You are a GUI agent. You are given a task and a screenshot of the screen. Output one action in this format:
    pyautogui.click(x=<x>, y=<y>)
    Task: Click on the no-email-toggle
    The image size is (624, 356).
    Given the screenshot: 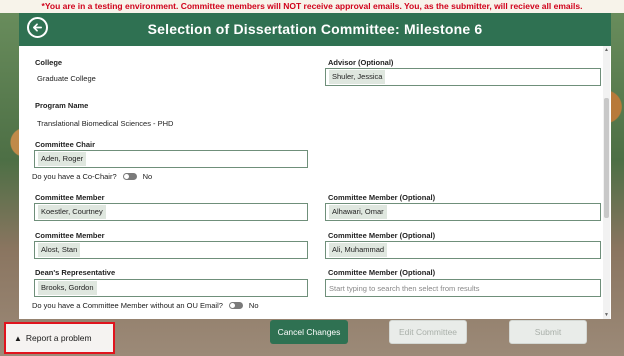 What is the action you would take?
    pyautogui.click(x=235, y=305)
    